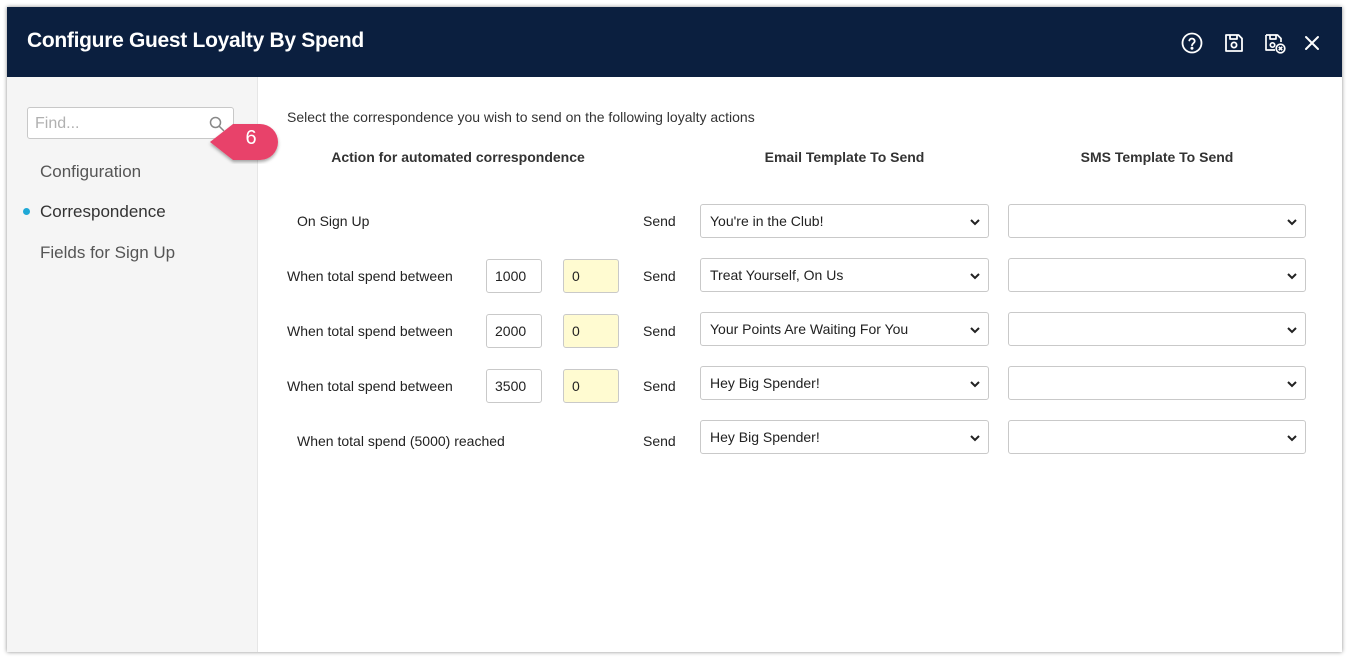  Describe the element at coordinates (1157, 157) in the screenshot. I see `column-header-sms: SMS Template To Send` at that location.